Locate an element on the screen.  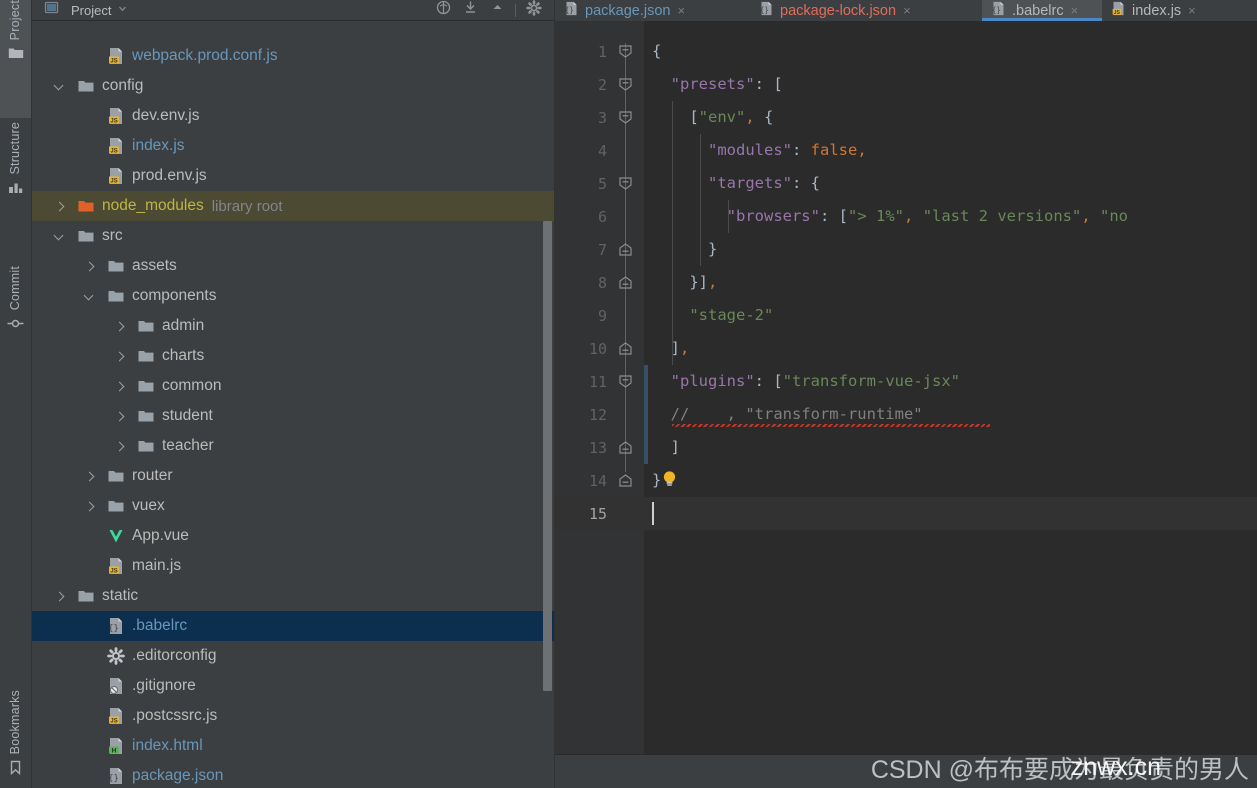
code-token: , is located at coordinates (1086, 216).